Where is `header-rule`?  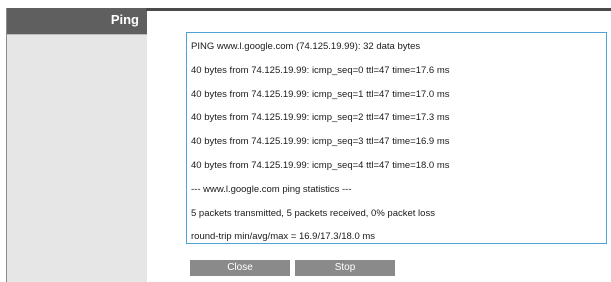 header-rule is located at coordinates (378, 9).